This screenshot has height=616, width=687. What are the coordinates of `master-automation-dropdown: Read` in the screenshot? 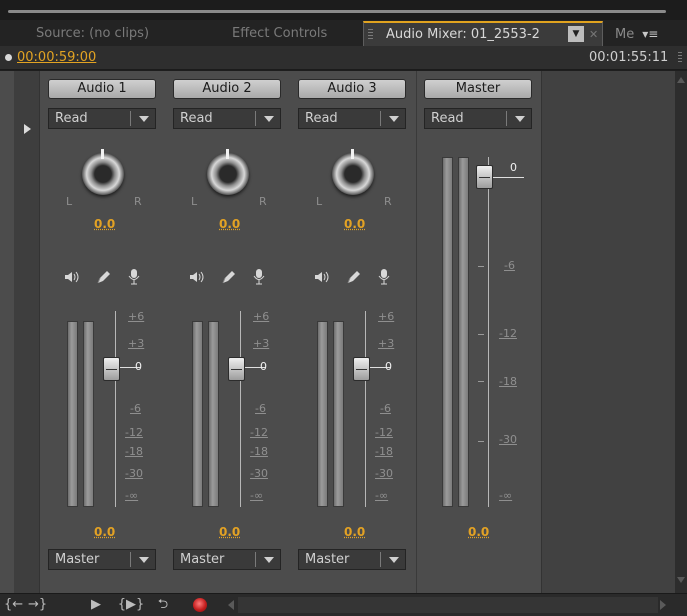 It's located at (478, 118).